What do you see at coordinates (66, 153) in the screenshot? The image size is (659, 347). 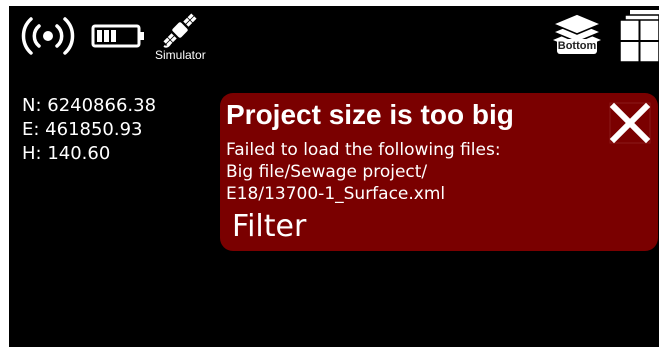 I see `height-value: H: 140.60` at bounding box center [66, 153].